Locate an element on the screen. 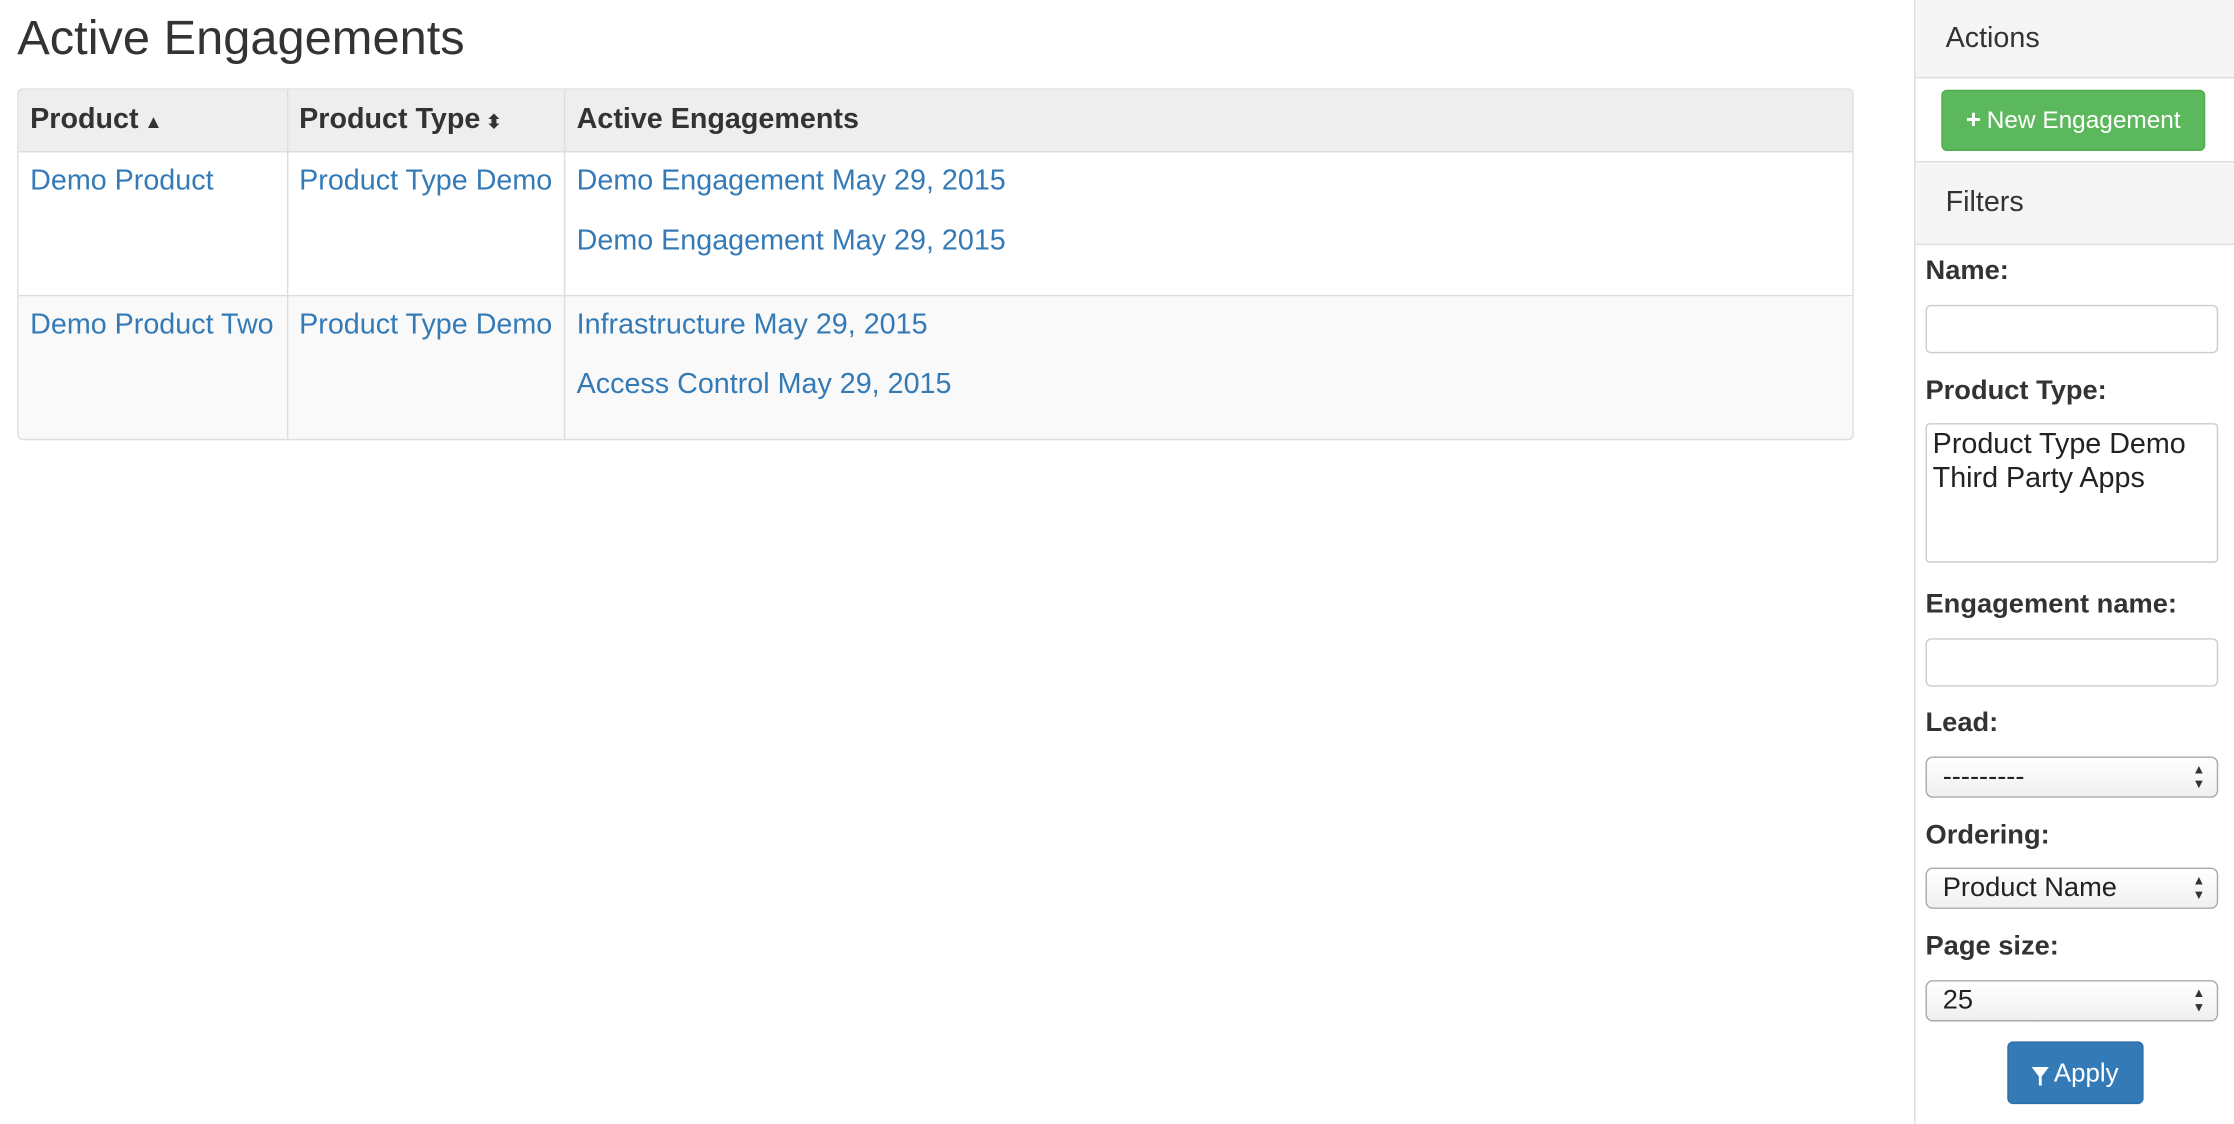 The image size is (2234, 1124). ordering-label: Ordering: is located at coordinates (1987, 835).